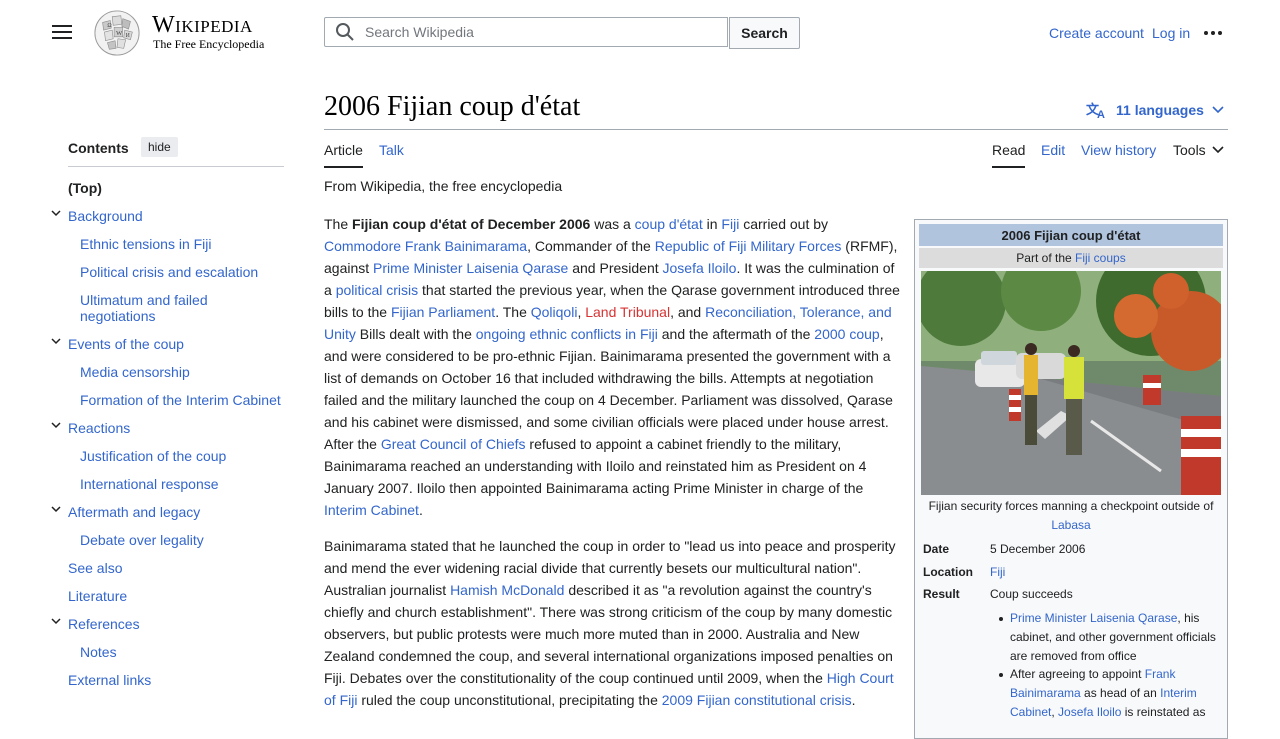 Image resolution: width=1280 pixels, height=739 pixels. Describe the element at coordinates (98, 652) in the screenshot. I see `toc-item-notes: Notes` at that location.